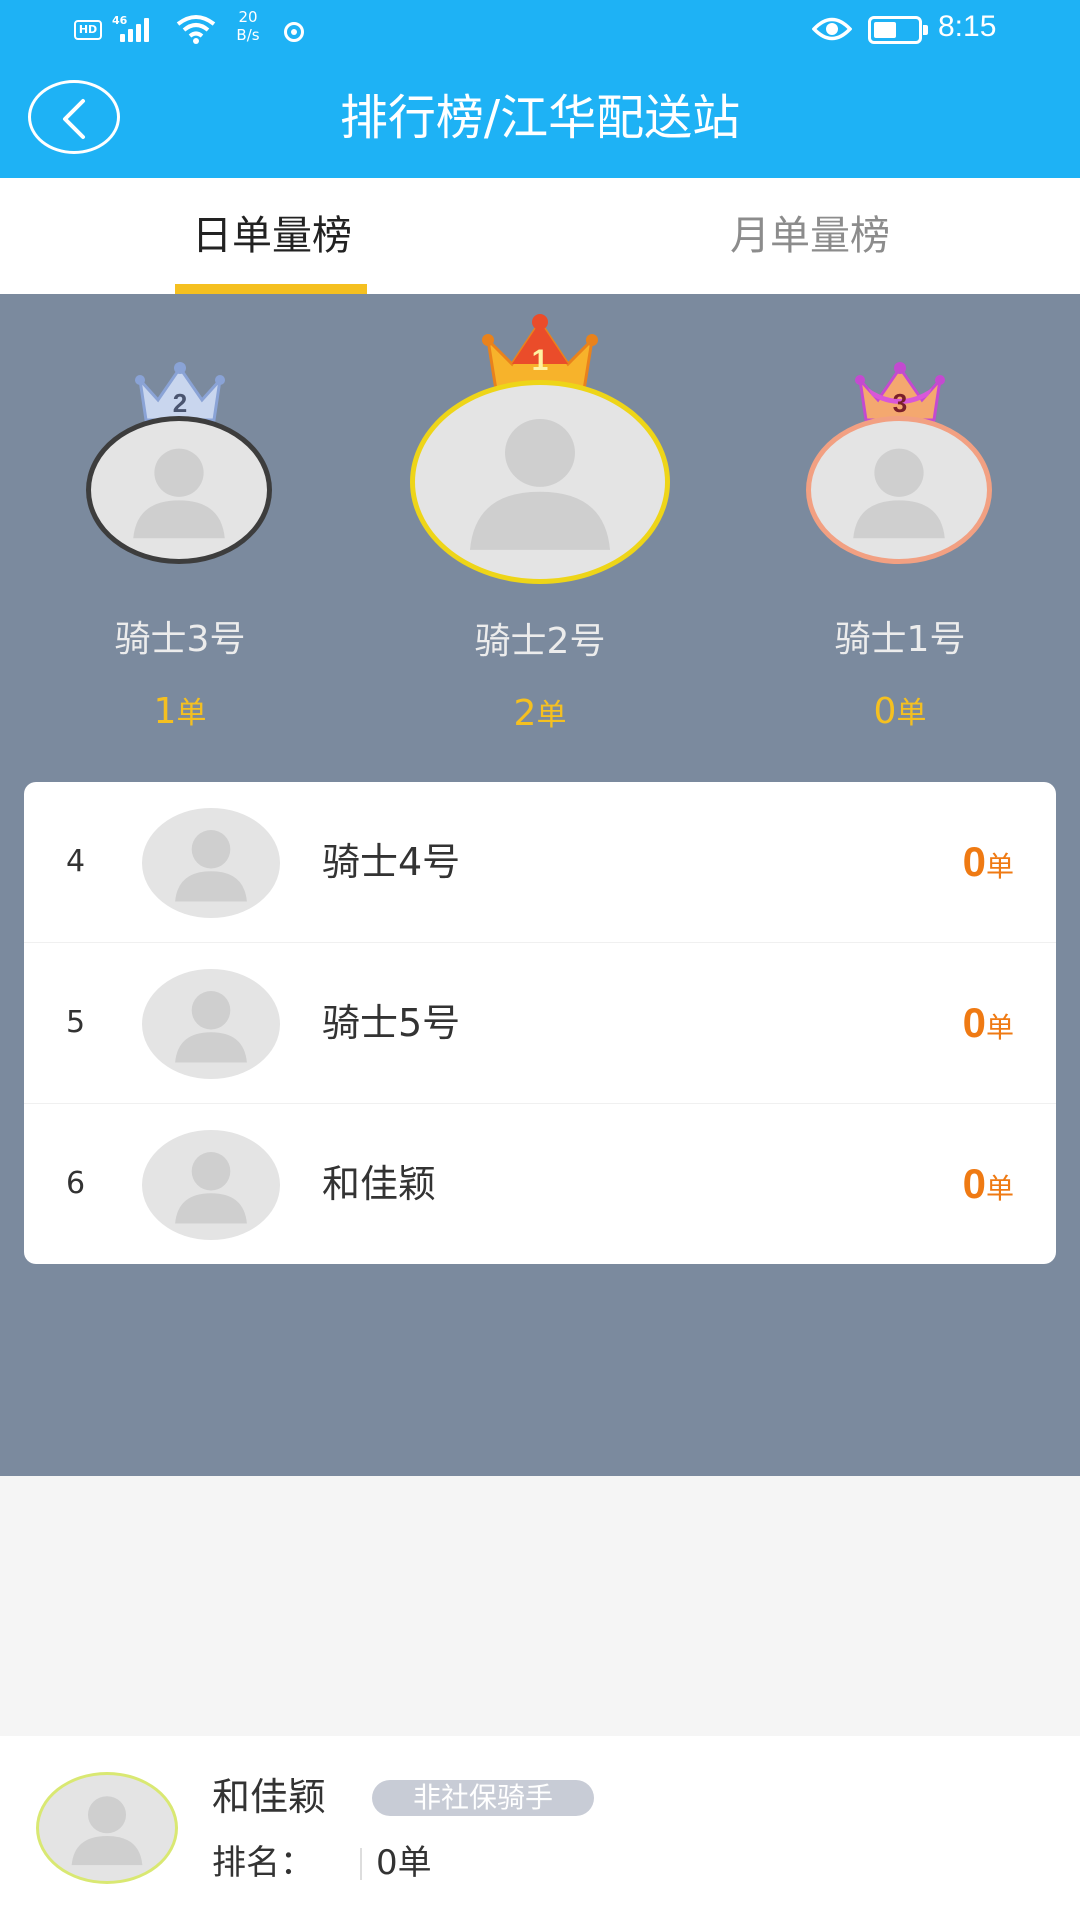 This screenshot has width=1080, height=1920. What do you see at coordinates (107, 1828) in the screenshot?
I see `my-avatar` at bounding box center [107, 1828].